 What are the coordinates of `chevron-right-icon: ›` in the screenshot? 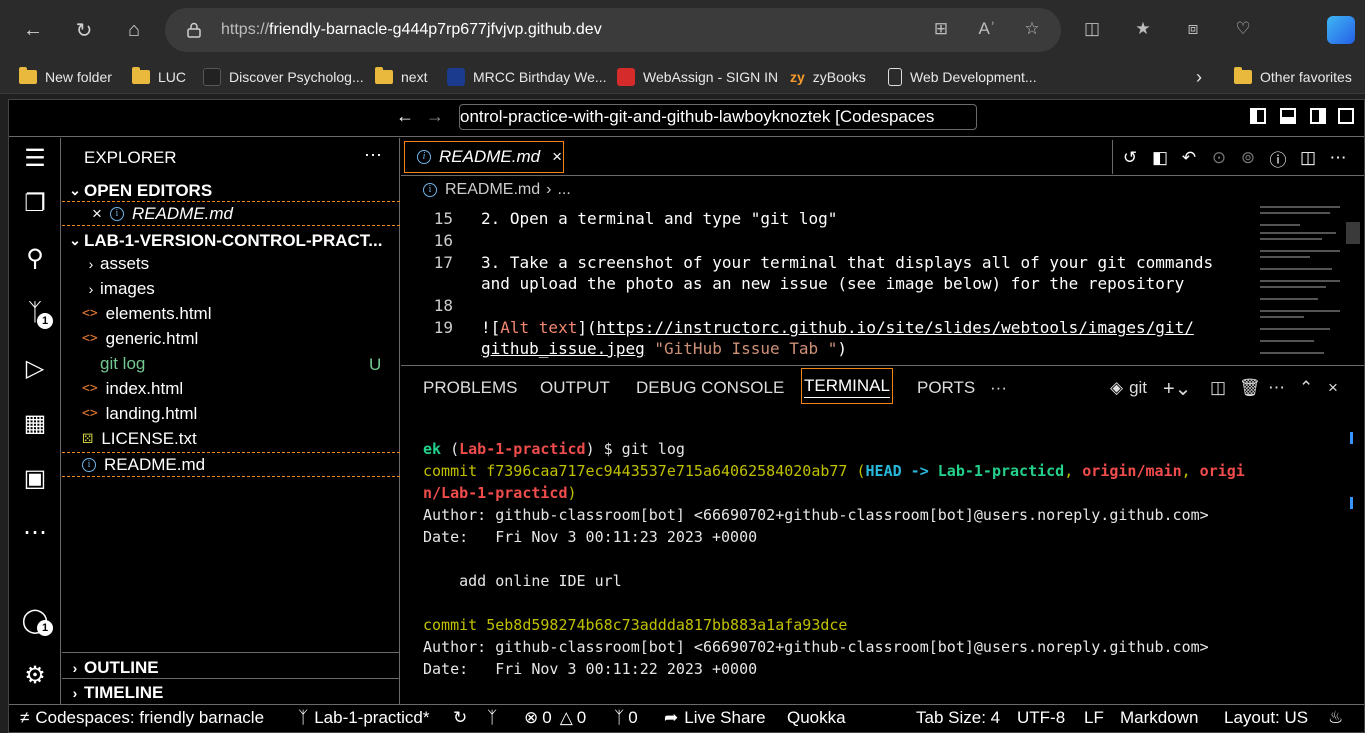 It's located at (1199, 77).